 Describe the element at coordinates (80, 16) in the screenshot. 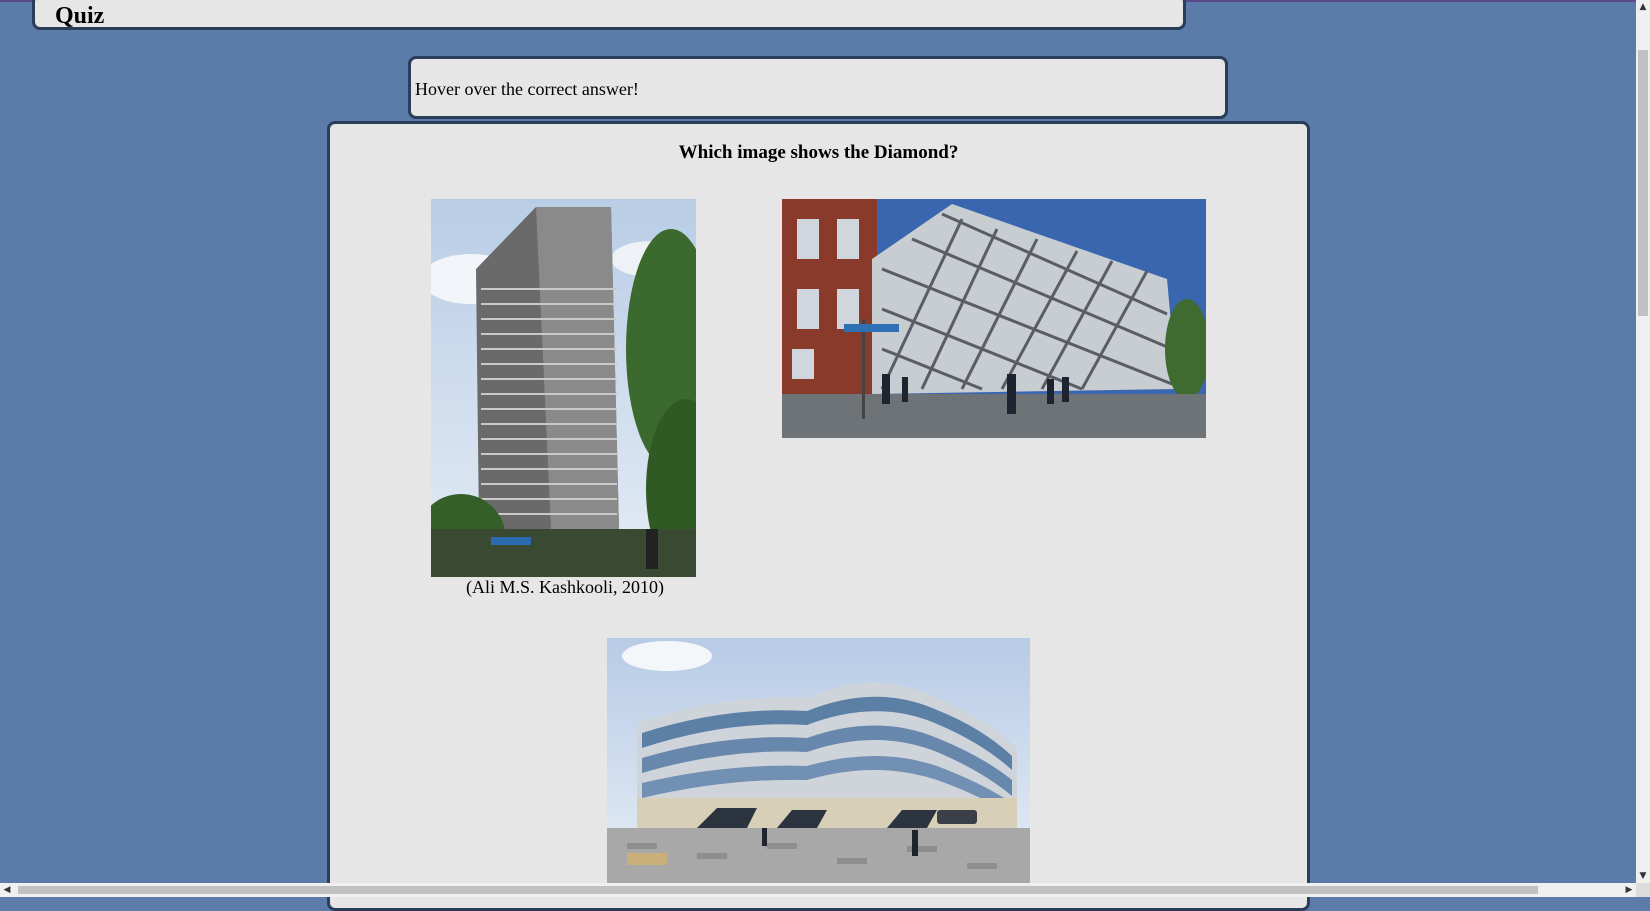

I see `page-title: Quiz` at that location.